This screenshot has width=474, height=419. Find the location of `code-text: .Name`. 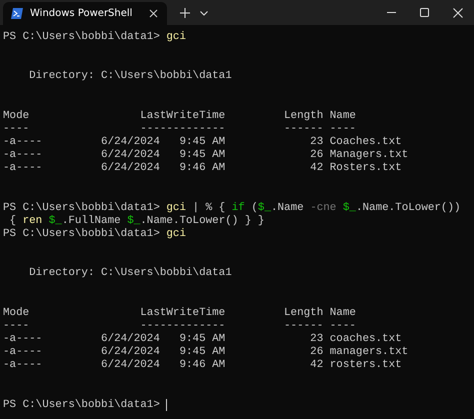

code-text: .Name is located at coordinates (287, 208).